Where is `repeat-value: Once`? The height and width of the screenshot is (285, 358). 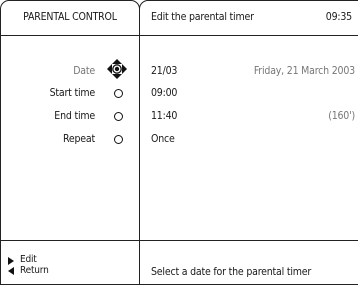
repeat-value: Once is located at coordinates (163, 139).